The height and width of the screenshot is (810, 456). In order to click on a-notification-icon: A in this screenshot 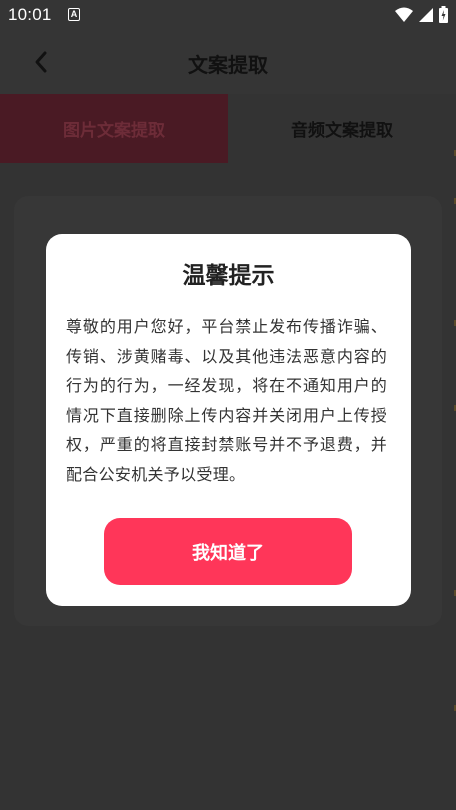, I will do `click(74, 14)`.